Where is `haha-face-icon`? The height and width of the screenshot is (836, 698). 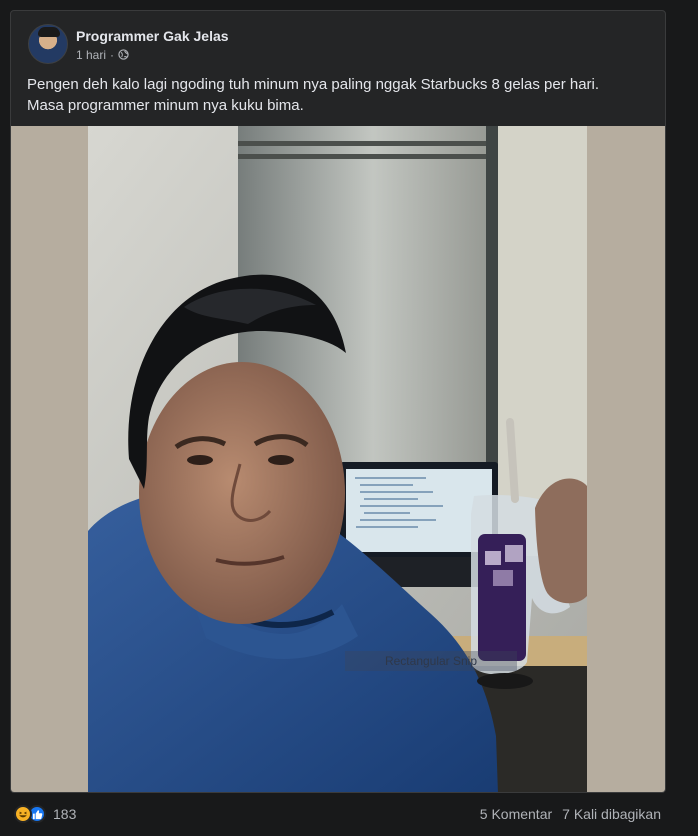
haha-face-icon is located at coordinates (23, 814).